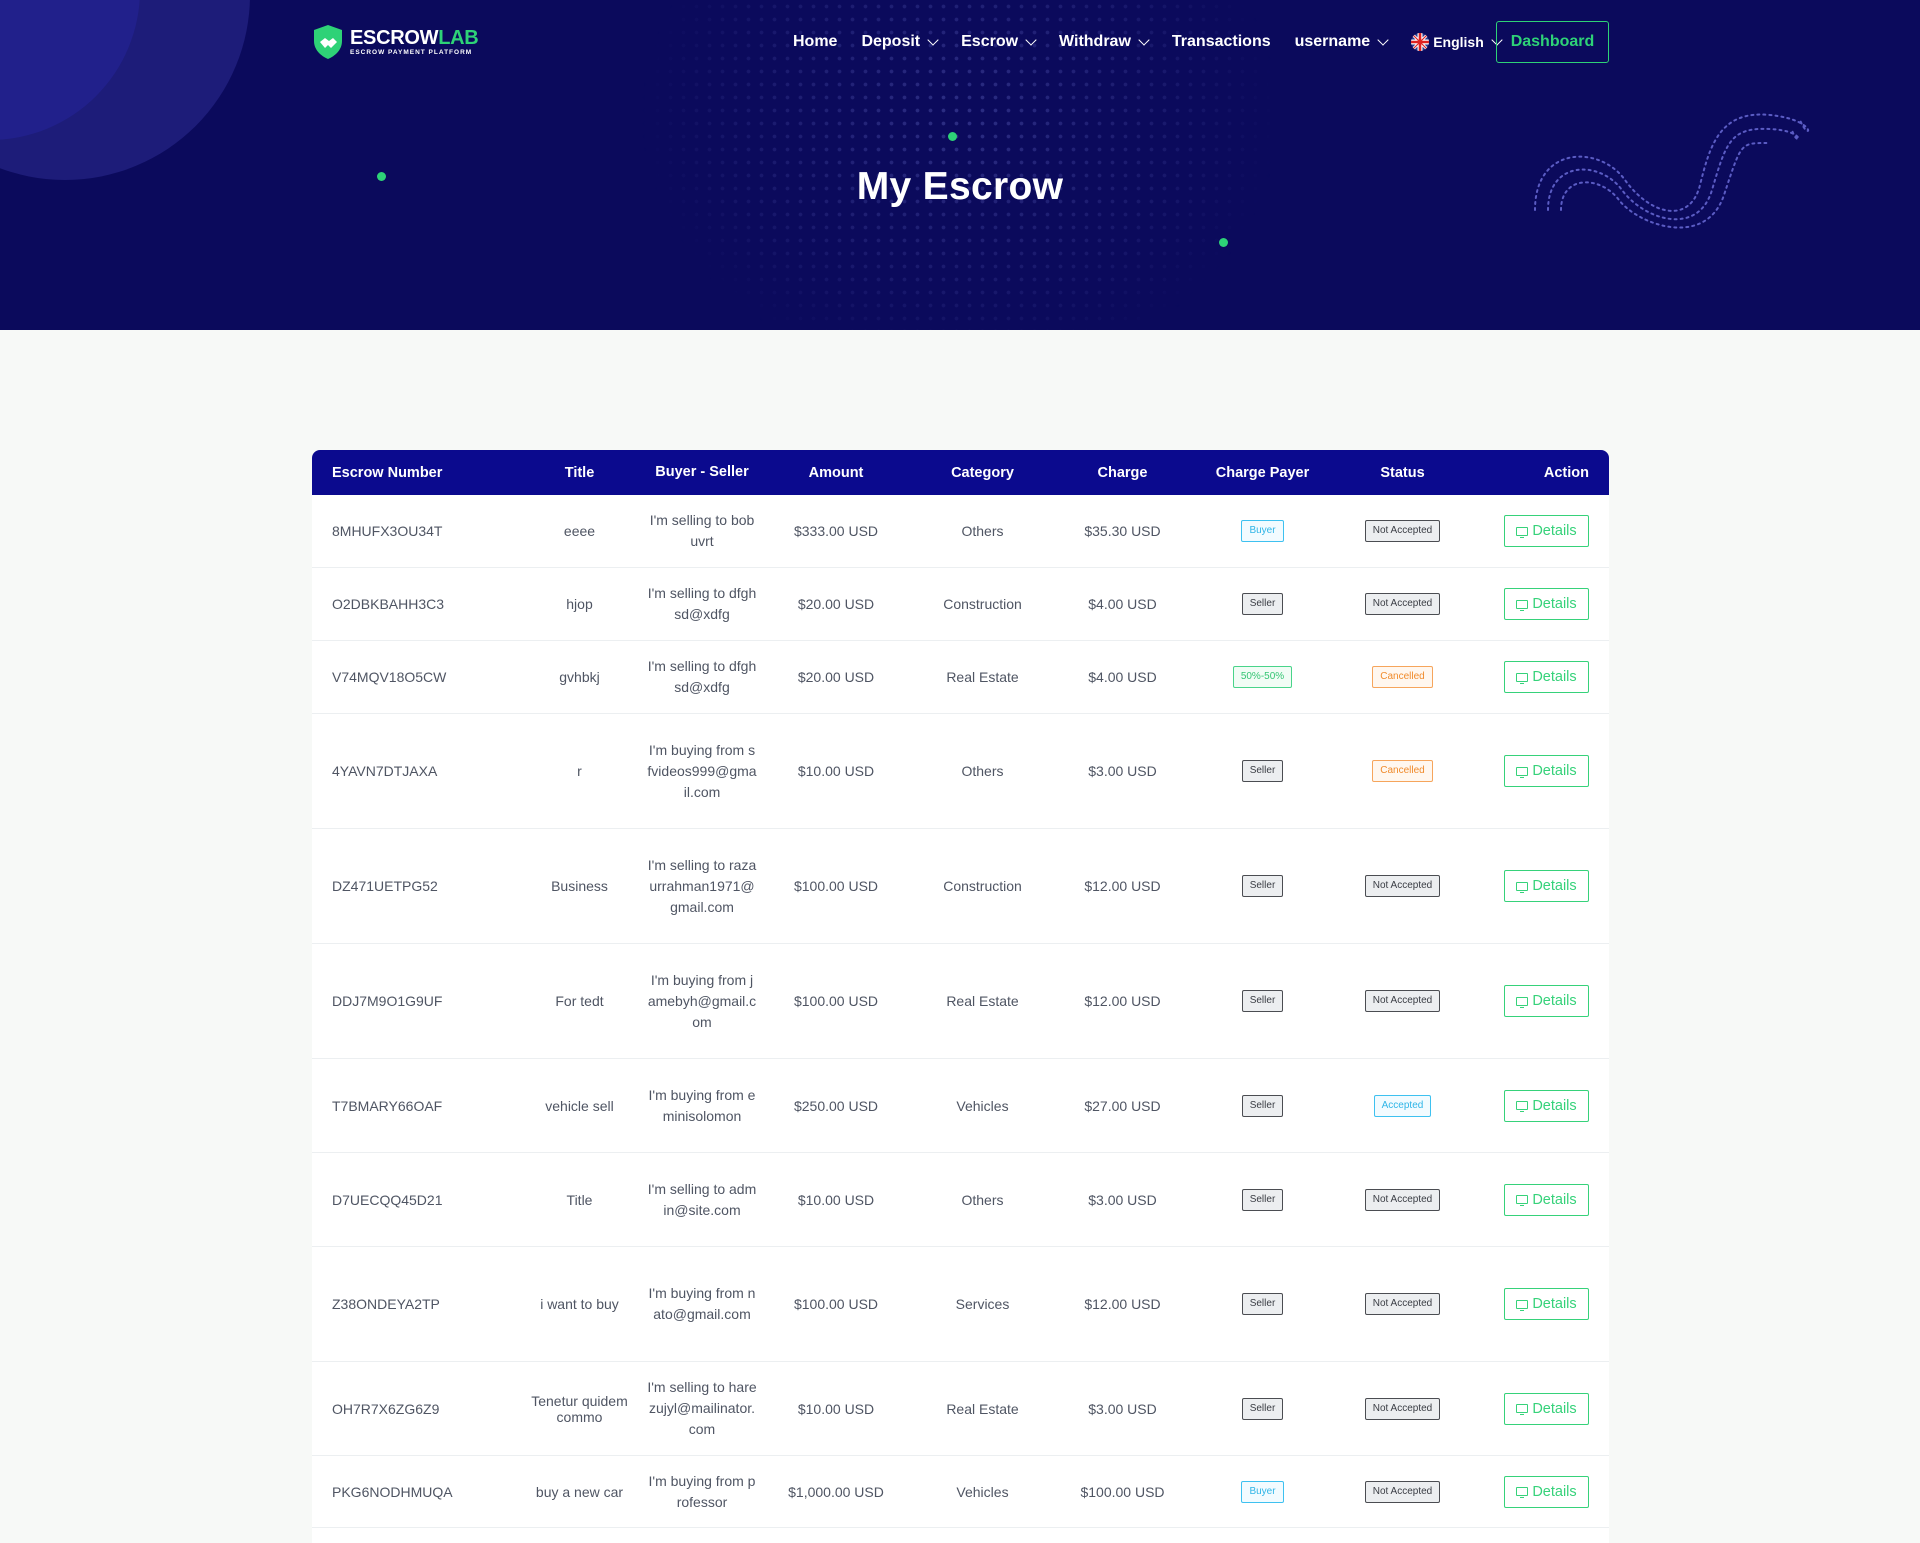 The width and height of the screenshot is (1920, 1543). Describe the element at coordinates (579, 1491) in the screenshot. I see `escrow-title: buy a new car` at that location.